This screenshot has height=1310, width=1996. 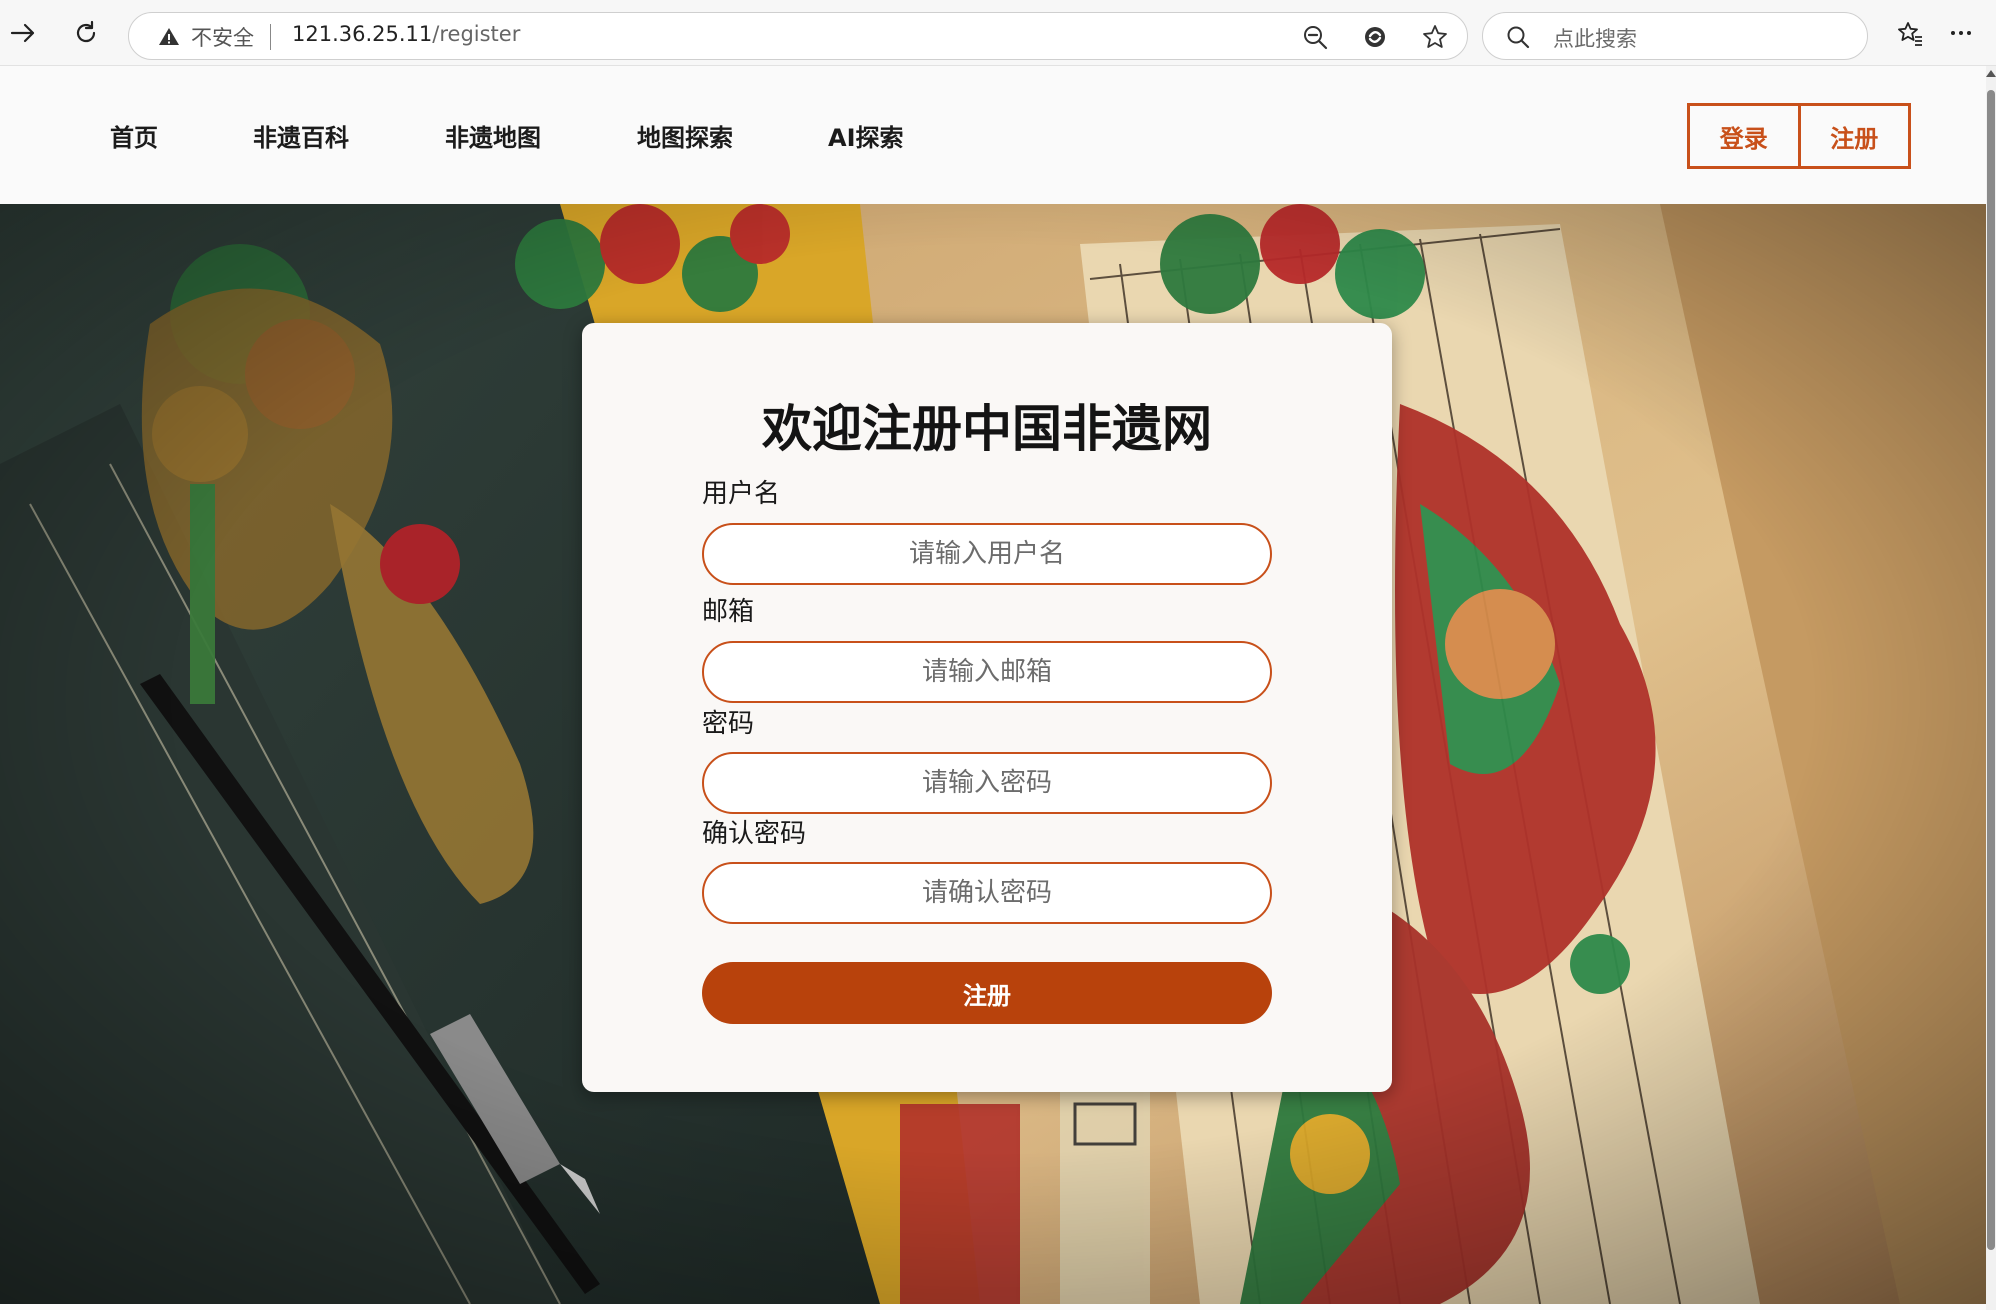 I want to click on password-label: 密码, so click(x=728, y=724).